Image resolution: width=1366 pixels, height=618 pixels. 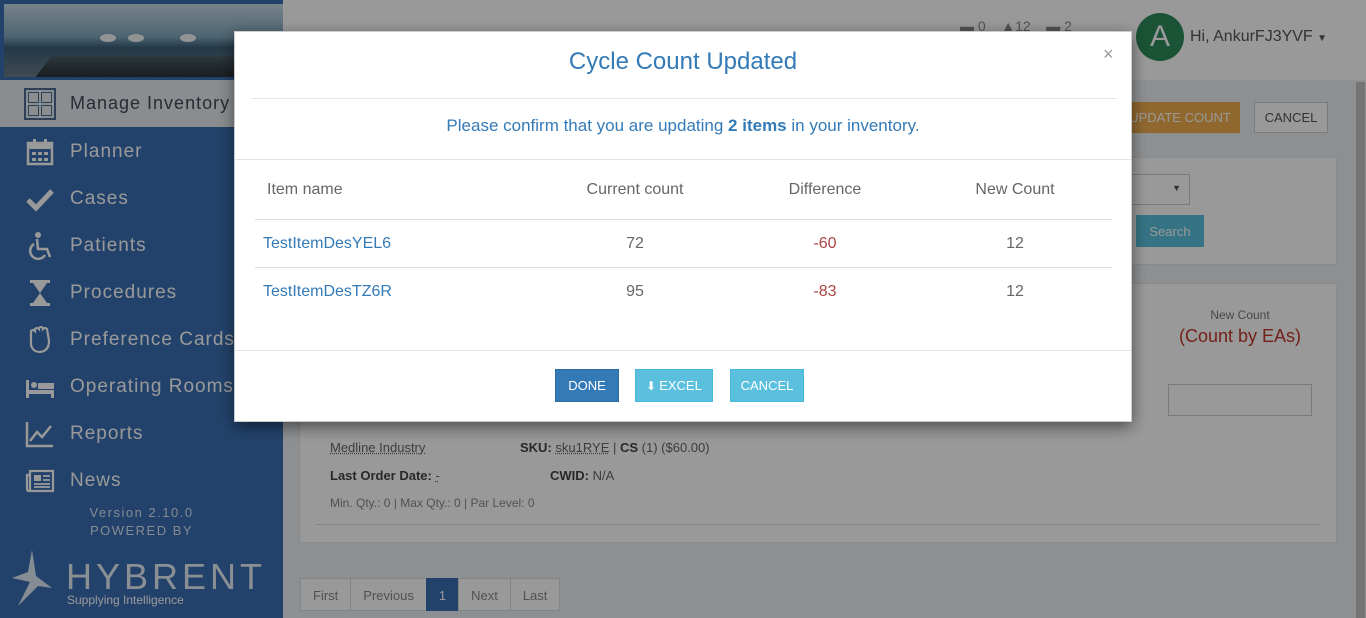 I want to click on table-row: TestItemDesTZ6R 95 -83 12, so click(x=683, y=292).